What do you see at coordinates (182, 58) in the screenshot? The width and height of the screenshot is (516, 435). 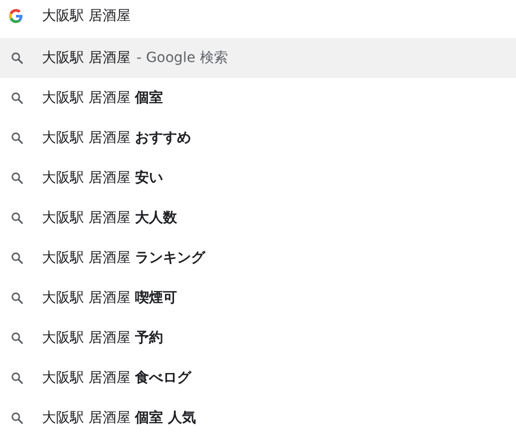 I see `search-hint-text: - Google 検索` at bounding box center [182, 58].